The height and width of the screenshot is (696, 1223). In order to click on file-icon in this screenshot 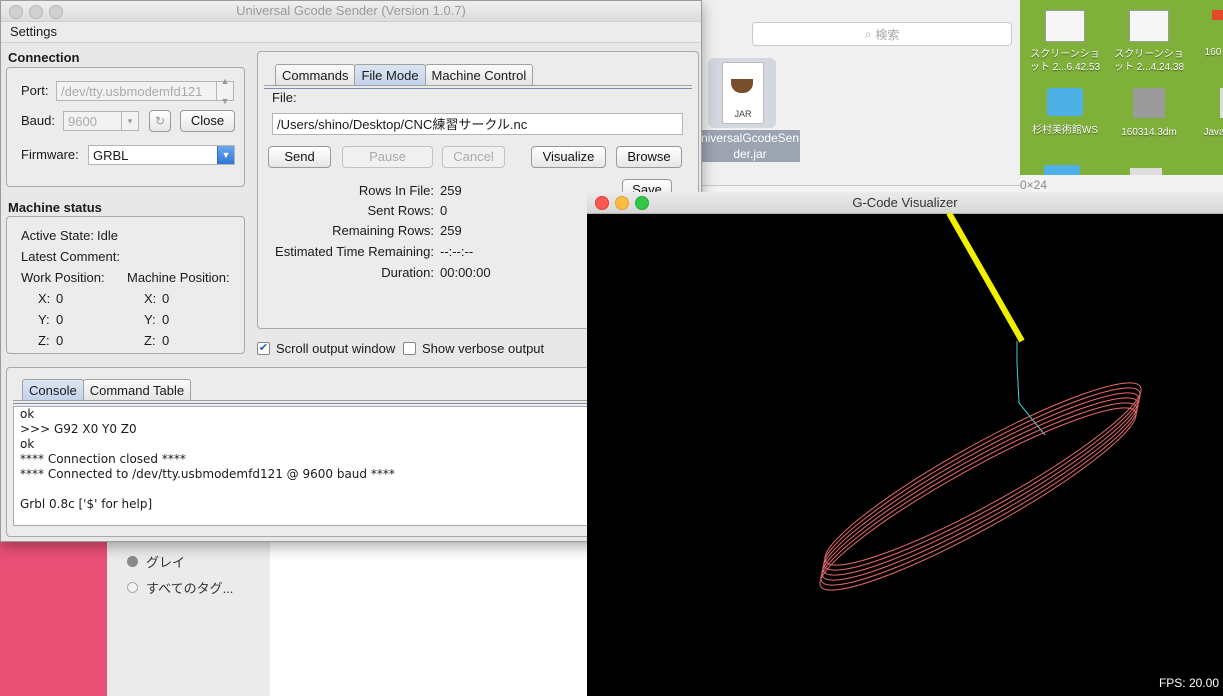, I will do `click(1146, 171)`.